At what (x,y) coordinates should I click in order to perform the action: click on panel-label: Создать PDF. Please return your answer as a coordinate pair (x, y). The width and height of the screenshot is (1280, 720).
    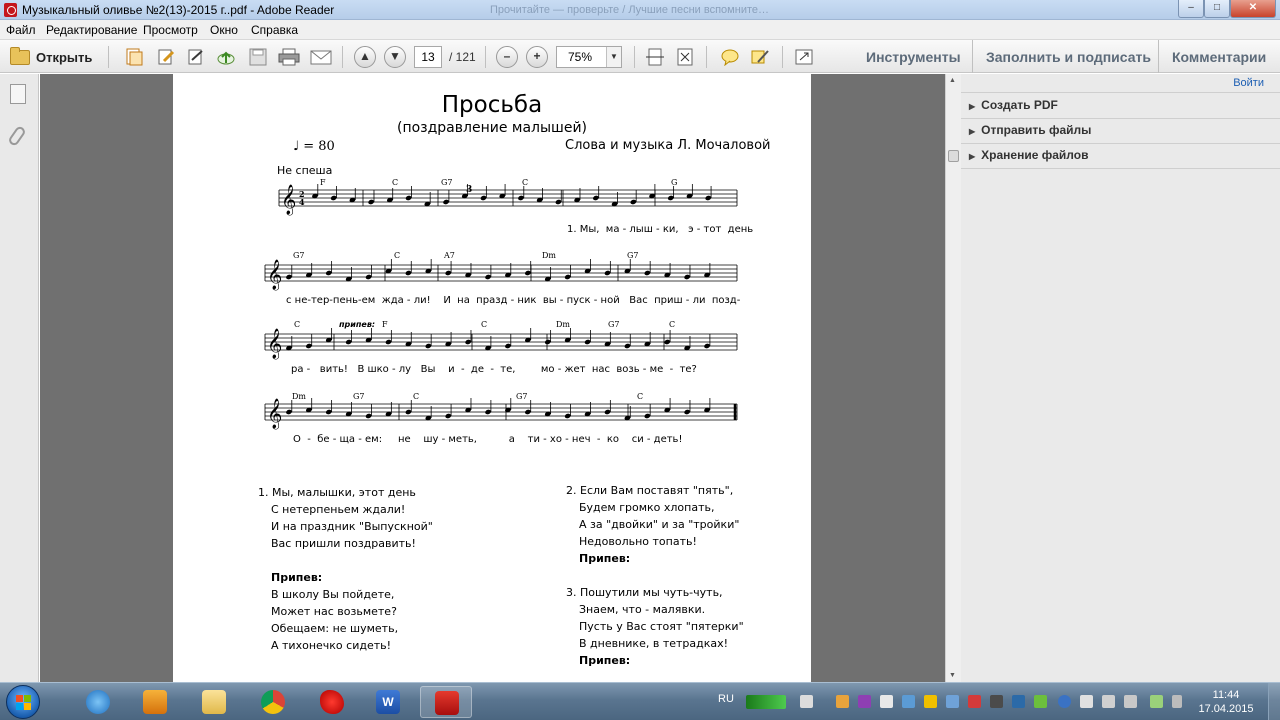
    Looking at the image, I should click on (1019, 105).